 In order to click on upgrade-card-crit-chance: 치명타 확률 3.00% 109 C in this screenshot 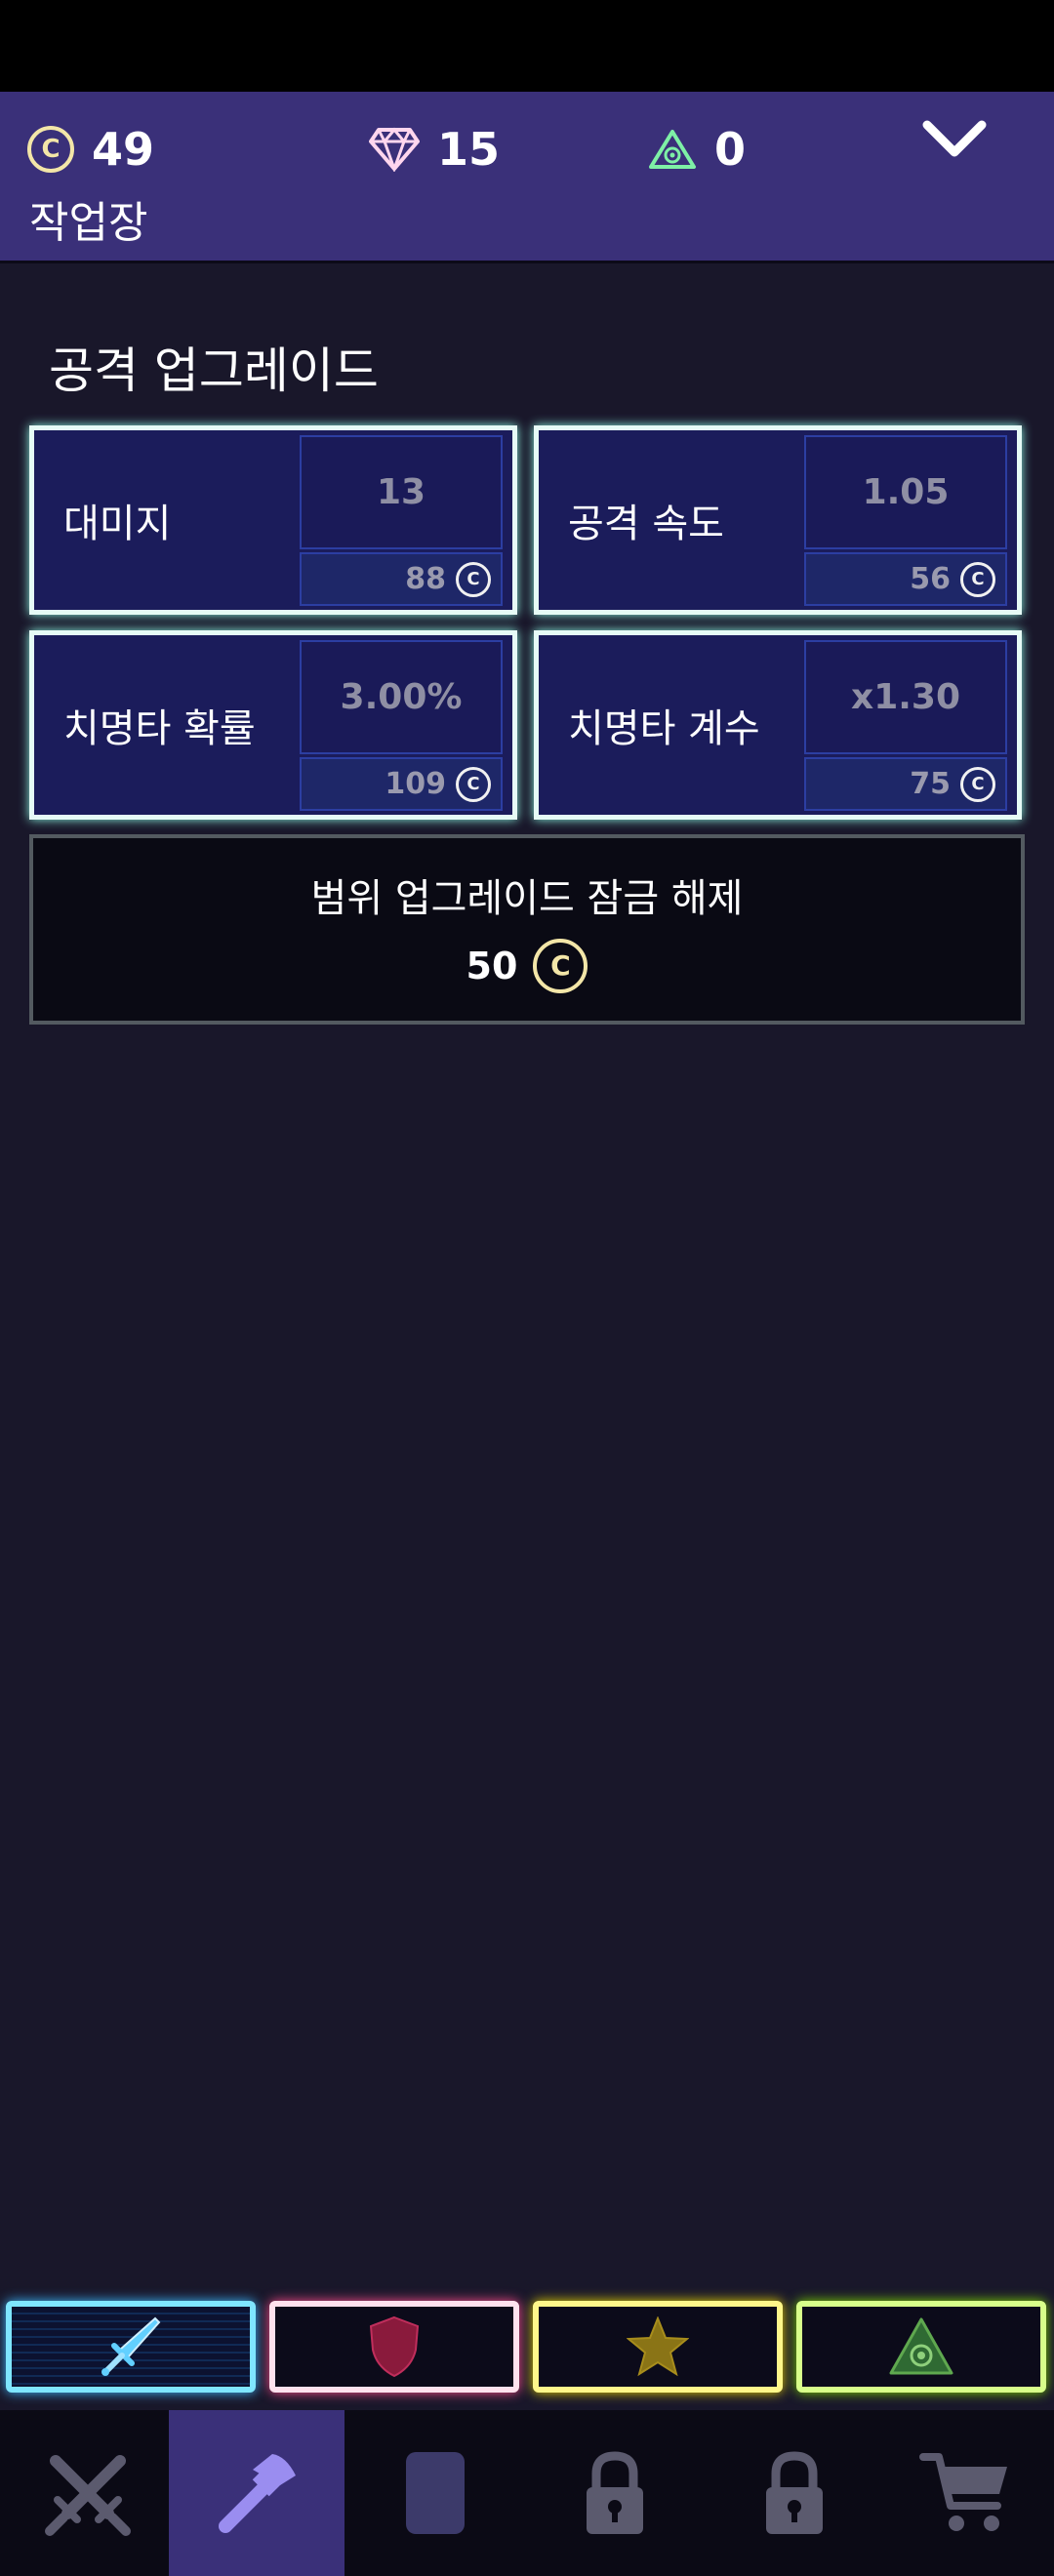, I will do `click(273, 725)`.